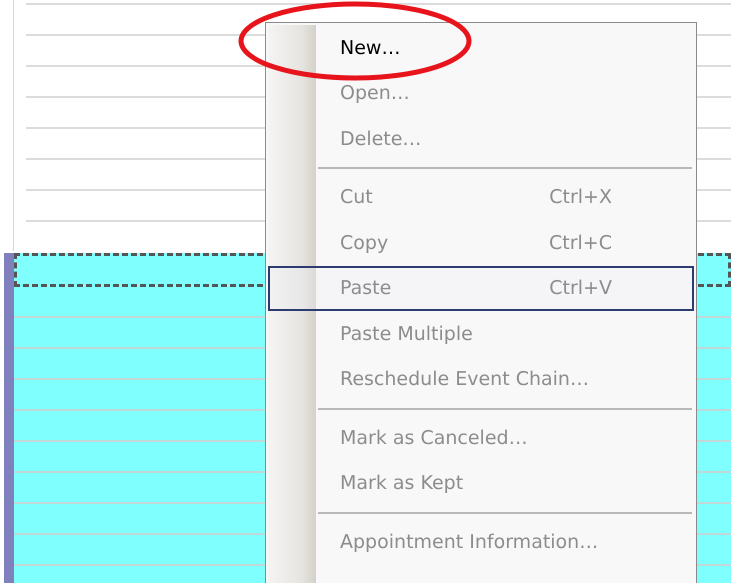  Describe the element at coordinates (364, 243) in the screenshot. I see `menu-item-label: Copy` at that location.